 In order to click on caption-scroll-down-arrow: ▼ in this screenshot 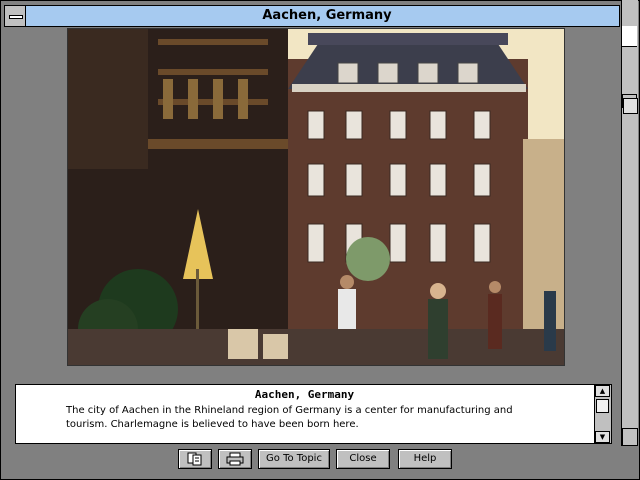, I will do `click(602, 437)`.